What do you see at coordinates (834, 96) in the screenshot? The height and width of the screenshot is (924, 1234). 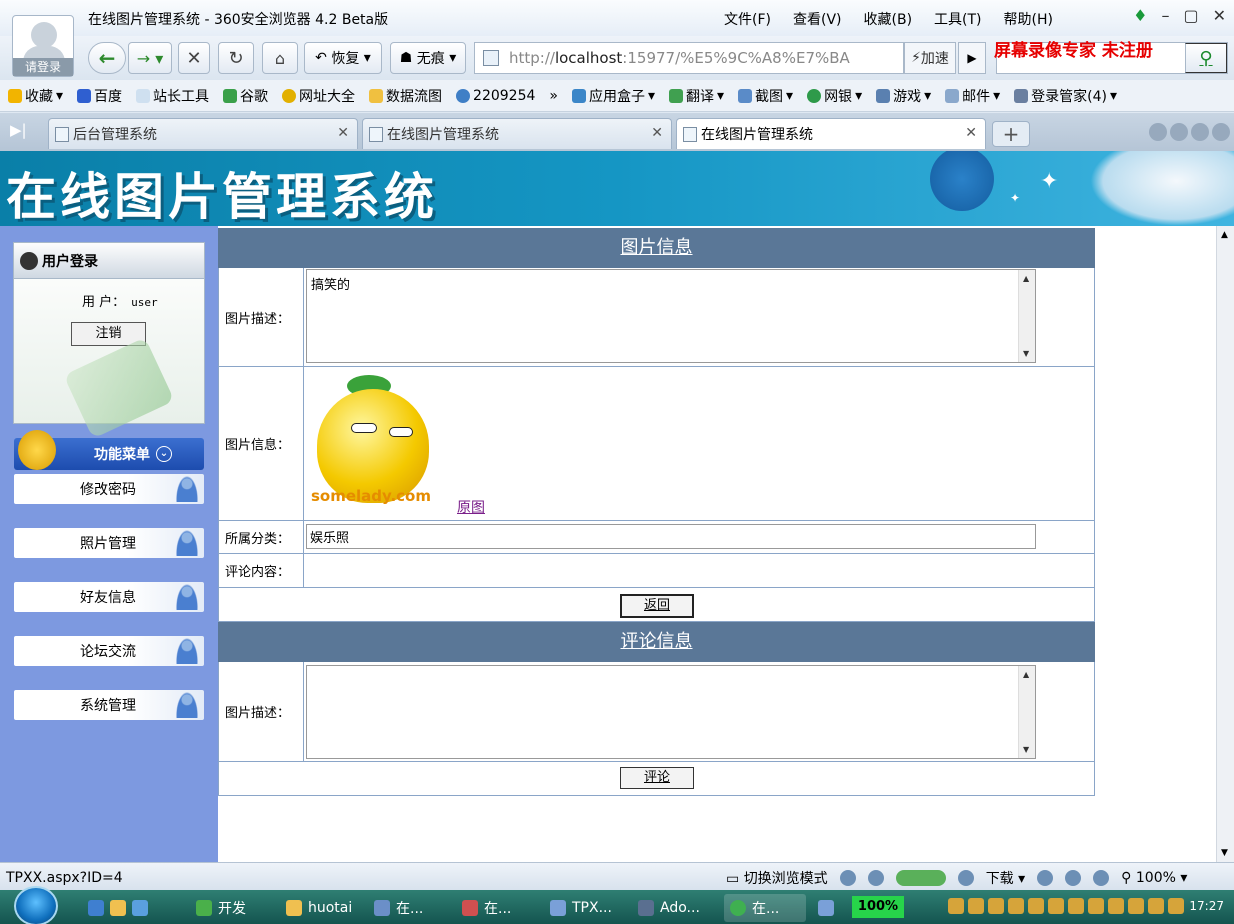 I see `fav-bank: 网银 ▾` at bounding box center [834, 96].